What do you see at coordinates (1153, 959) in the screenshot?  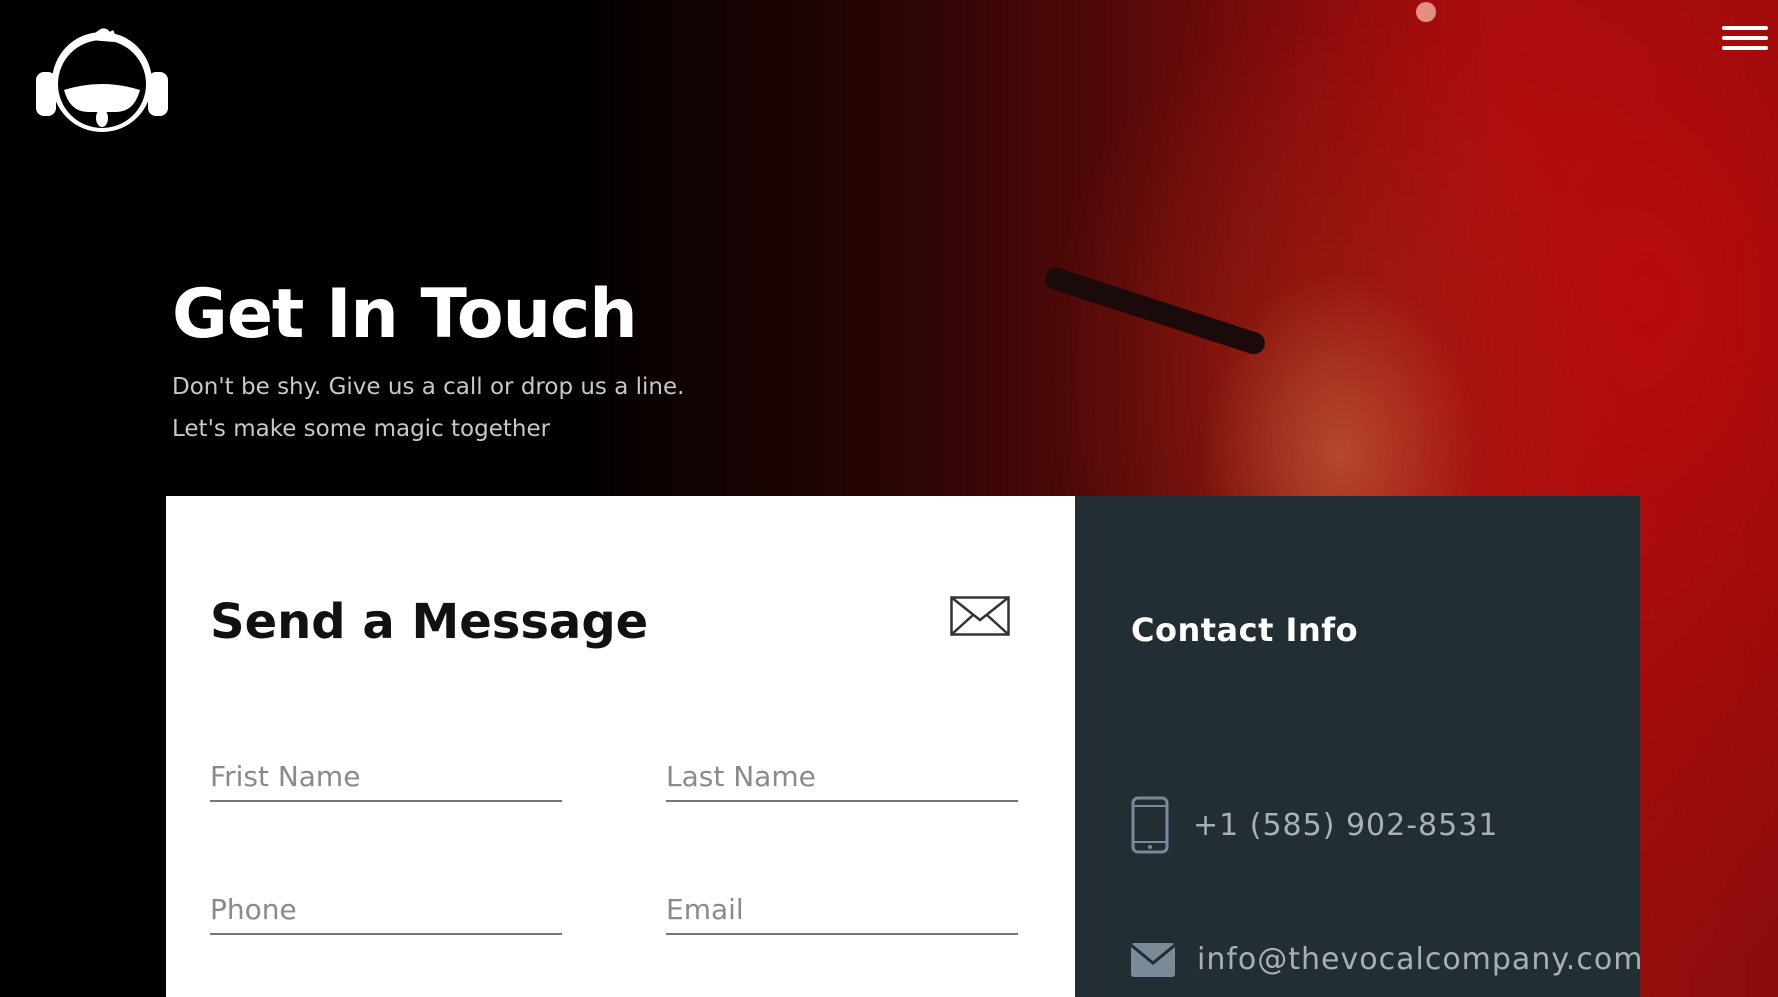 I see `envelope-filled-icon` at bounding box center [1153, 959].